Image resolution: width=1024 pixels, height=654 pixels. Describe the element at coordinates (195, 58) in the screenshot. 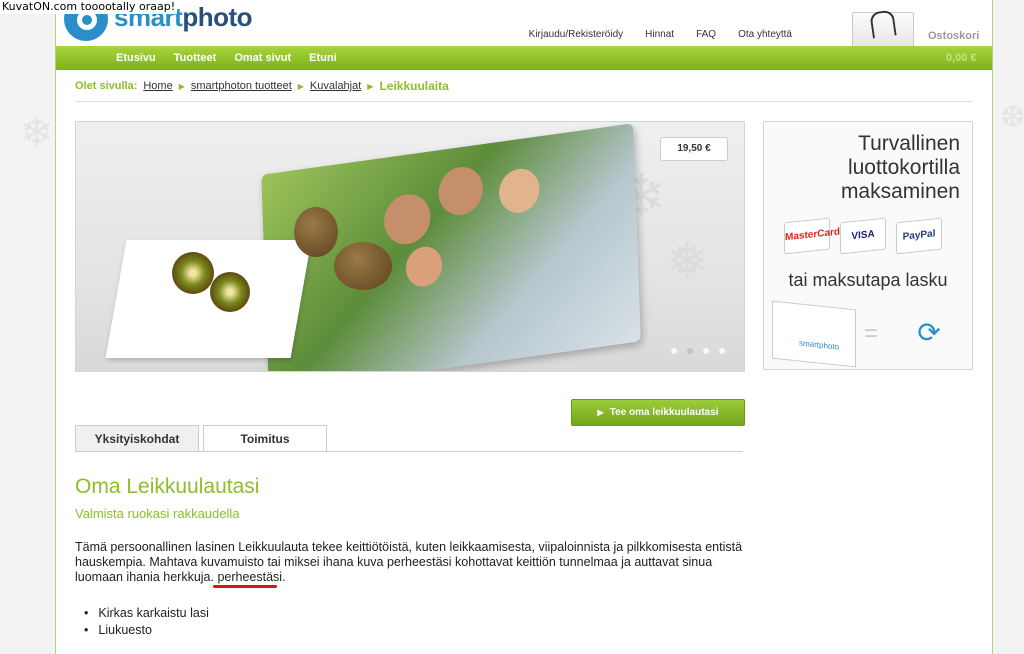

I see `nav-item-products: Tuotteet` at that location.